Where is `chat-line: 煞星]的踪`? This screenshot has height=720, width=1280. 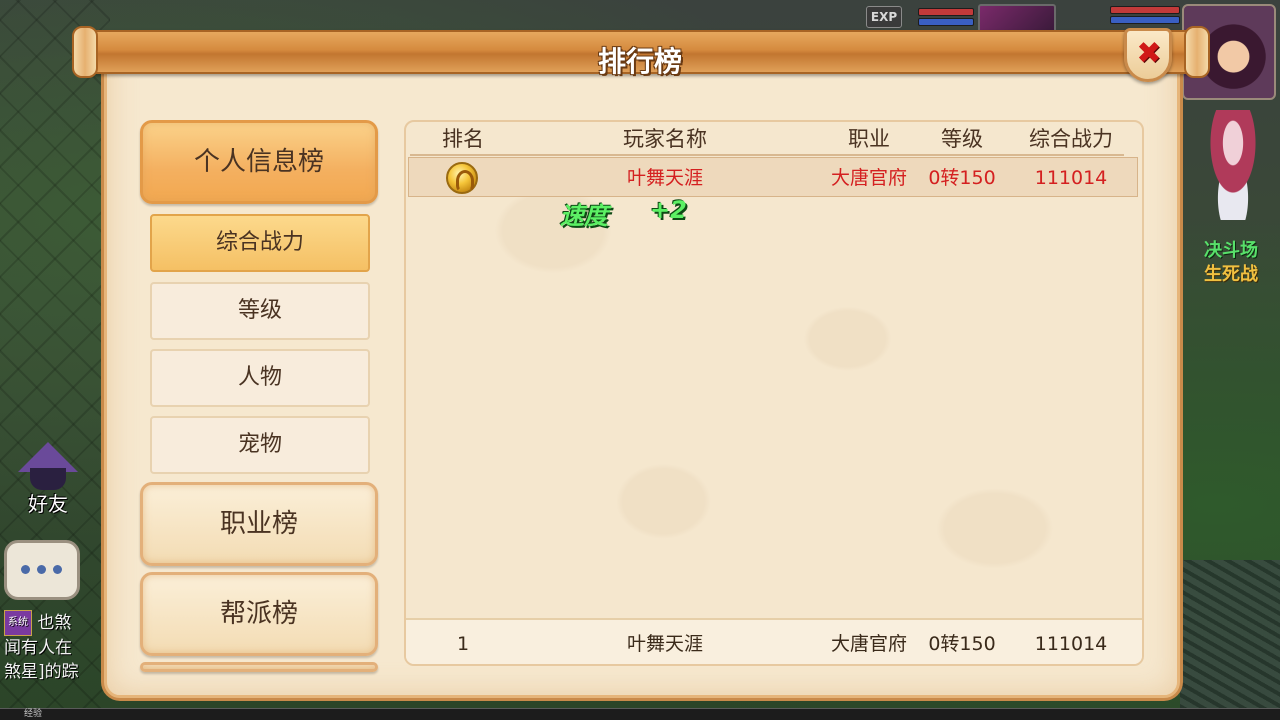 chat-line: 煞星]的踪 is located at coordinates (41, 672).